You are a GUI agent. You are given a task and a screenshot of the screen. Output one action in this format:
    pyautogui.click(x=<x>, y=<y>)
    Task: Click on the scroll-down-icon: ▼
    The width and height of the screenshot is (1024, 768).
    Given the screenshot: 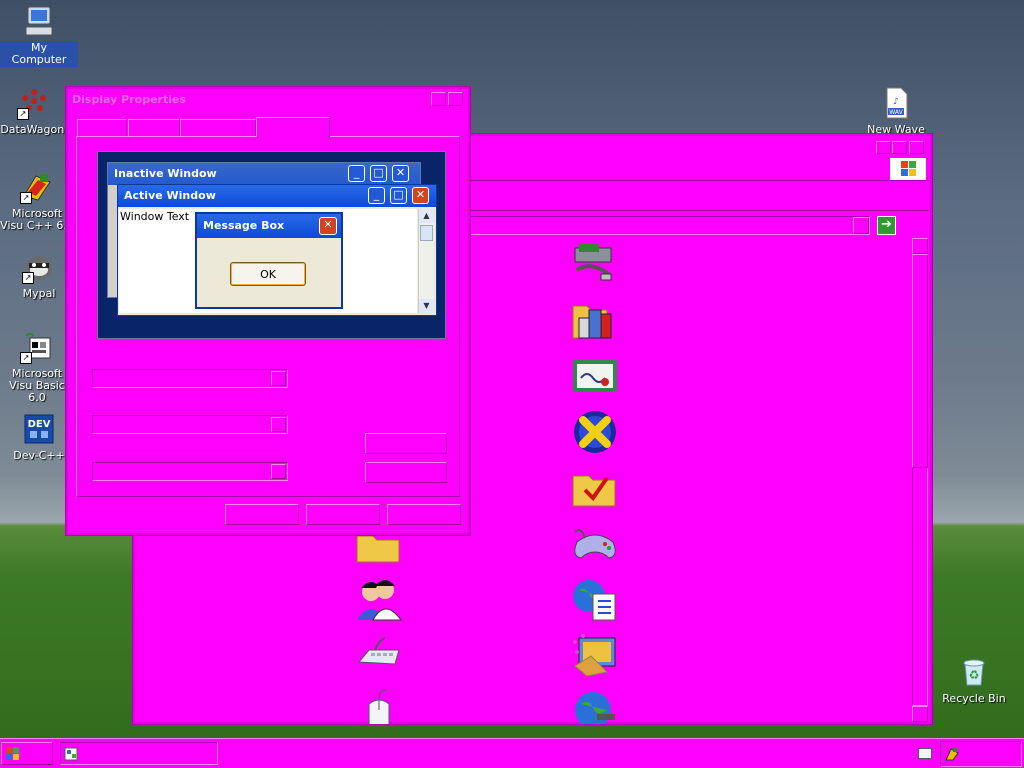 What is the action you would take?
    pyautogui.click(x=426, y=306)
    